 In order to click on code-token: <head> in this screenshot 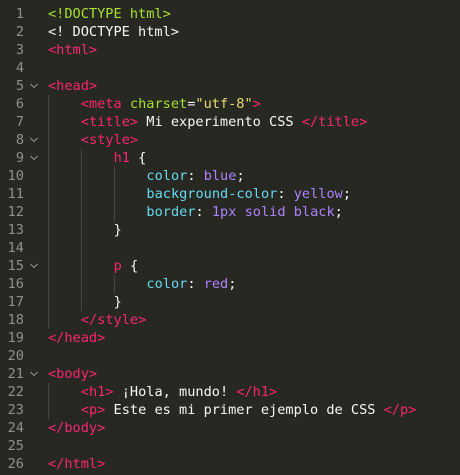, I will do `click(73, 86)`.